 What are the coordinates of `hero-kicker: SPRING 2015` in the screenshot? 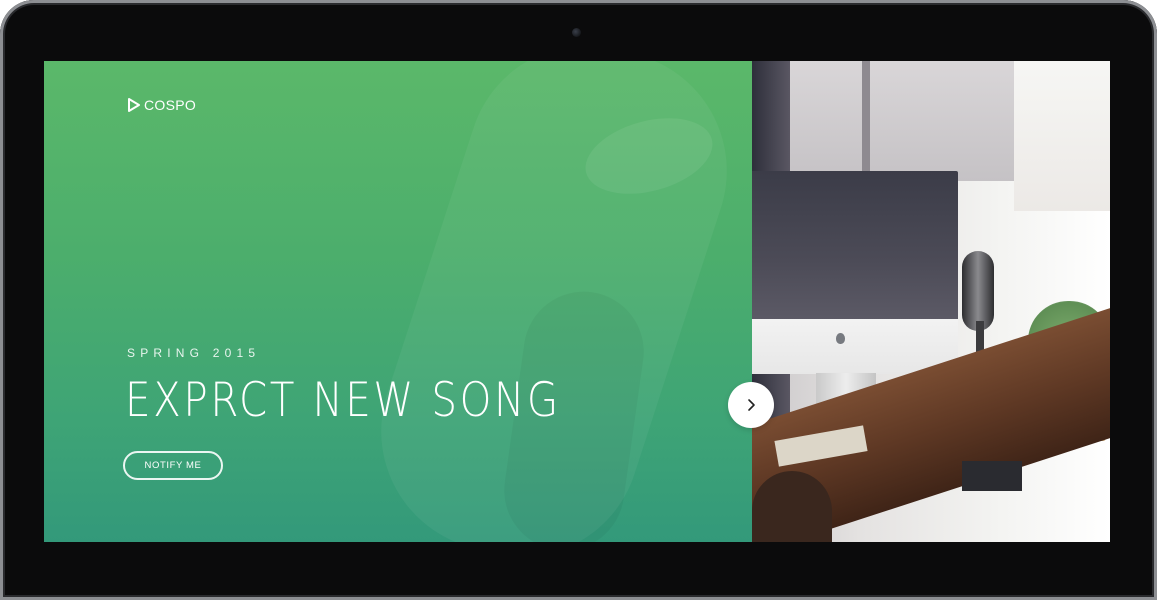 It's located at (194, 353).